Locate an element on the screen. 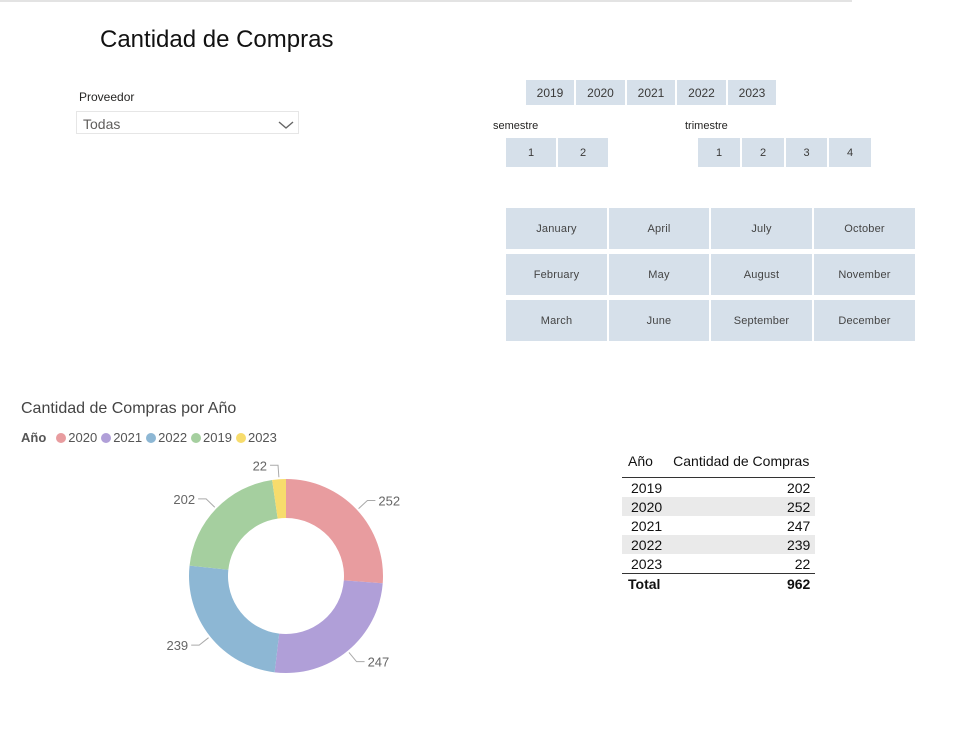 The image size is (966, 729). table-cell-value: 239 is located at coordinates (741, 544).